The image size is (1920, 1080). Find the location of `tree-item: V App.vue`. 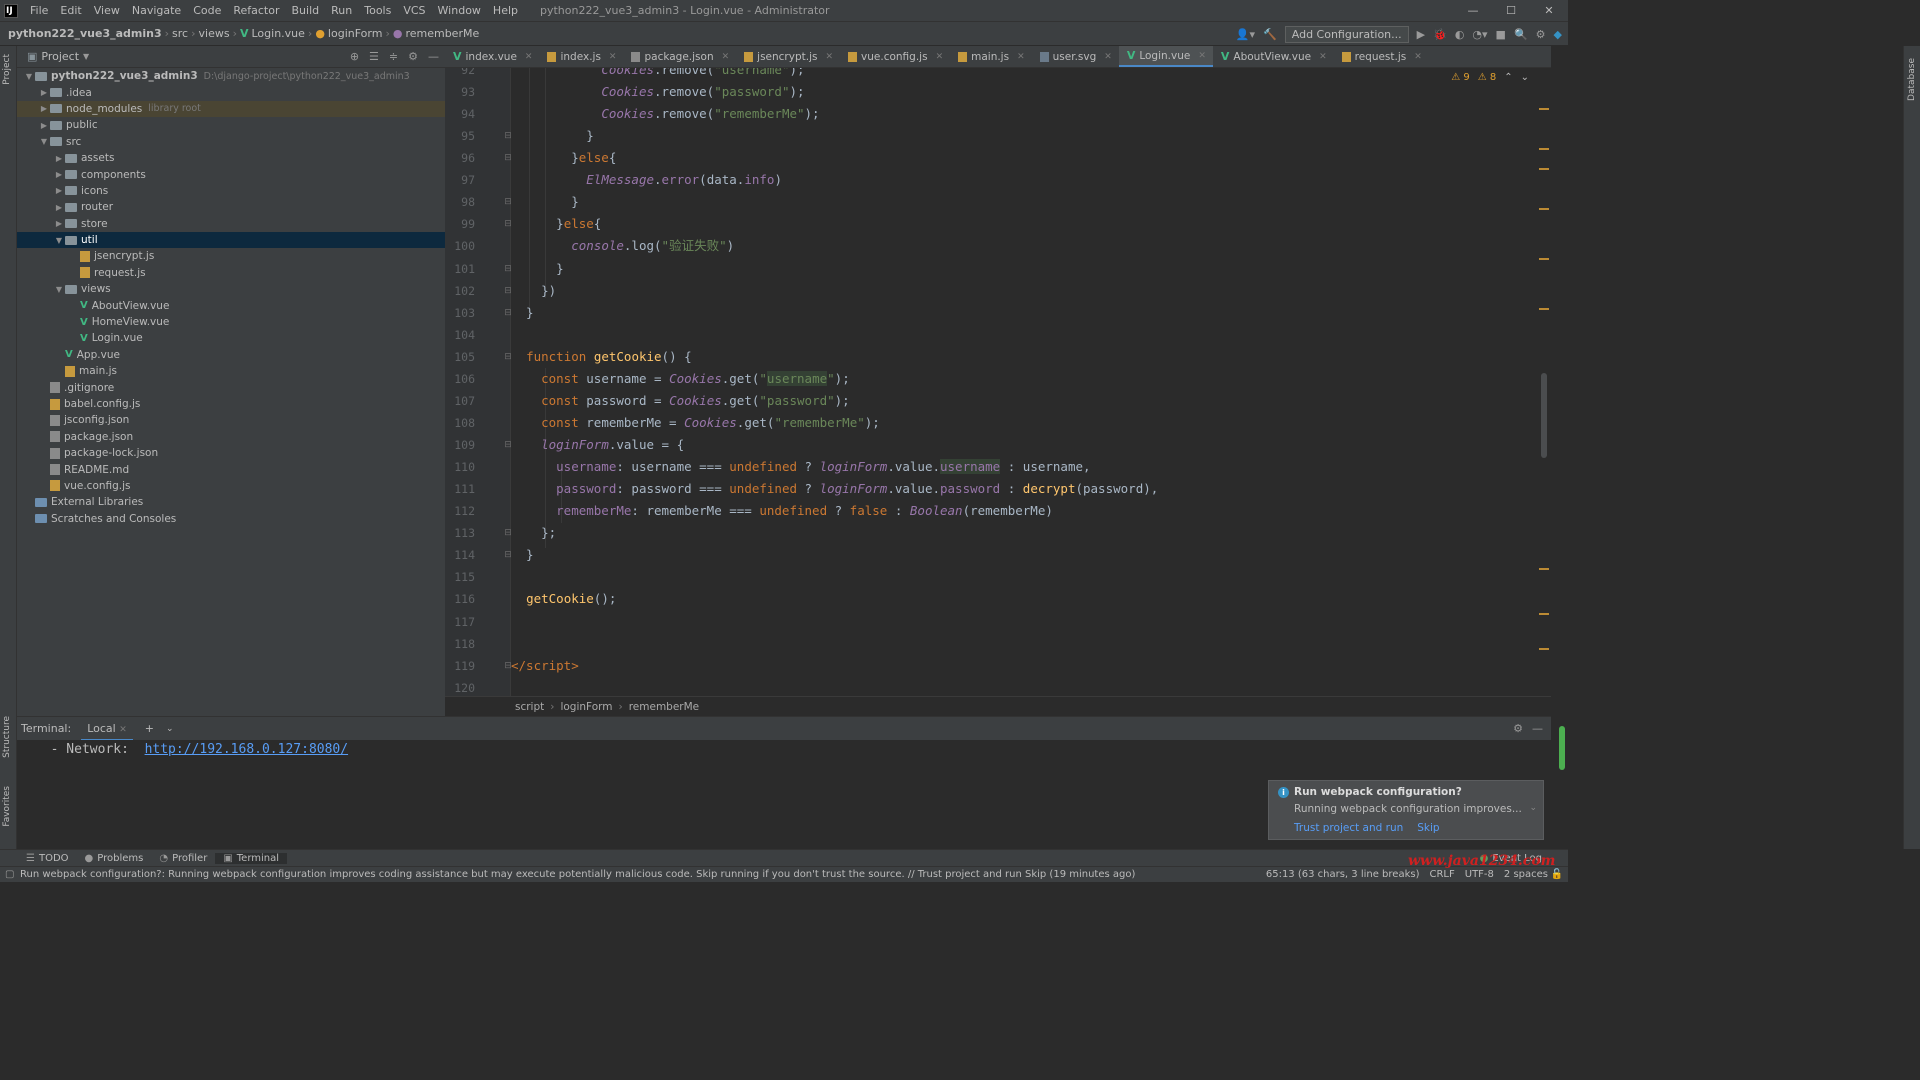

tree-item: V App.vue is located at coordinates (231, 355).